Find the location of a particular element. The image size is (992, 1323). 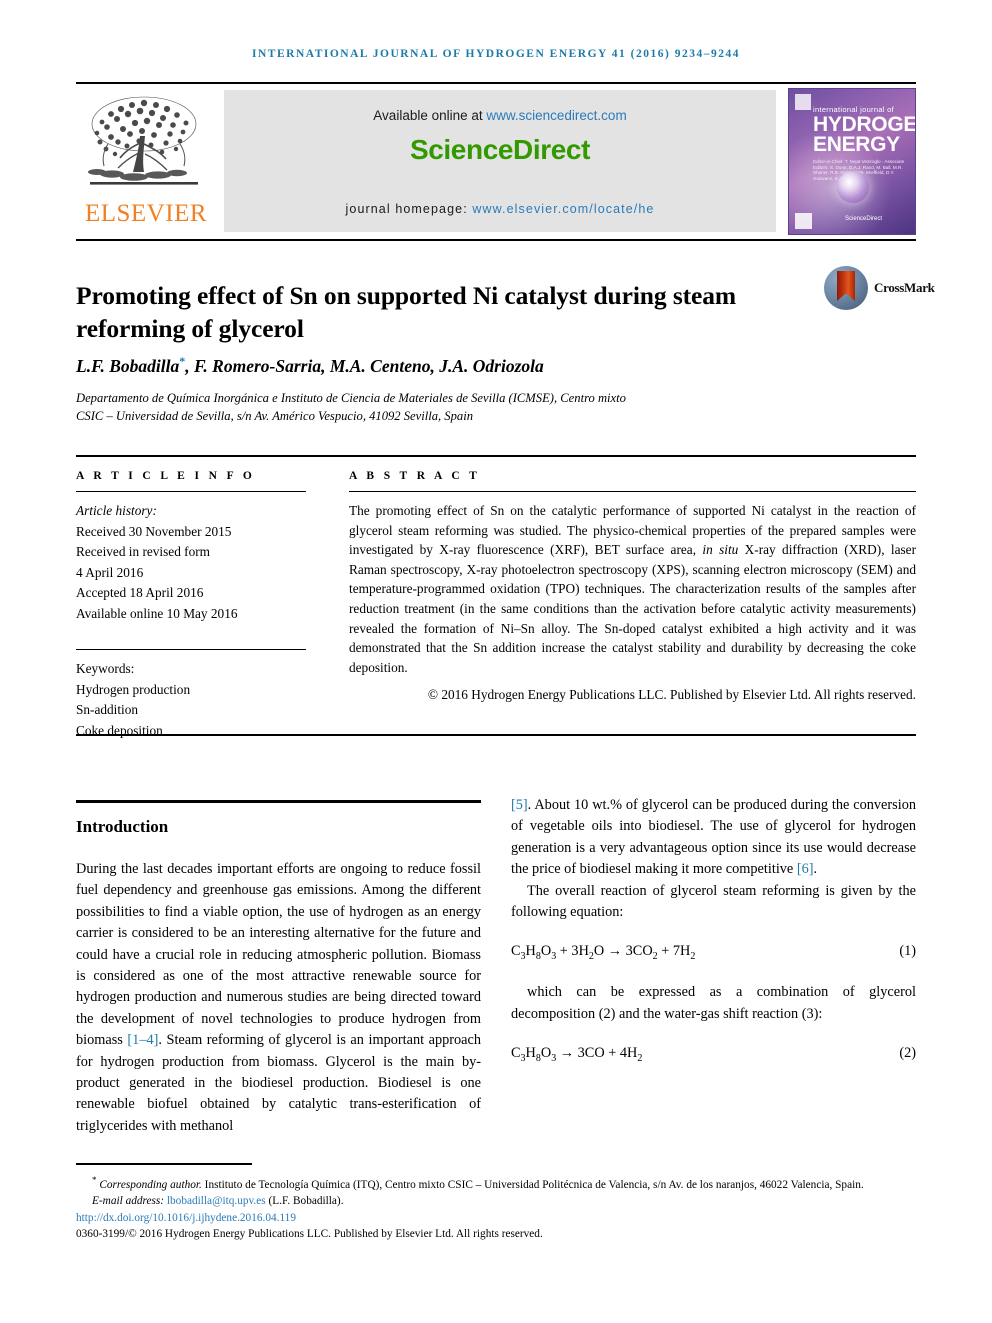

sciencedirect-url-link: www.sciencedirect.com is located at coordinates (556, 115).